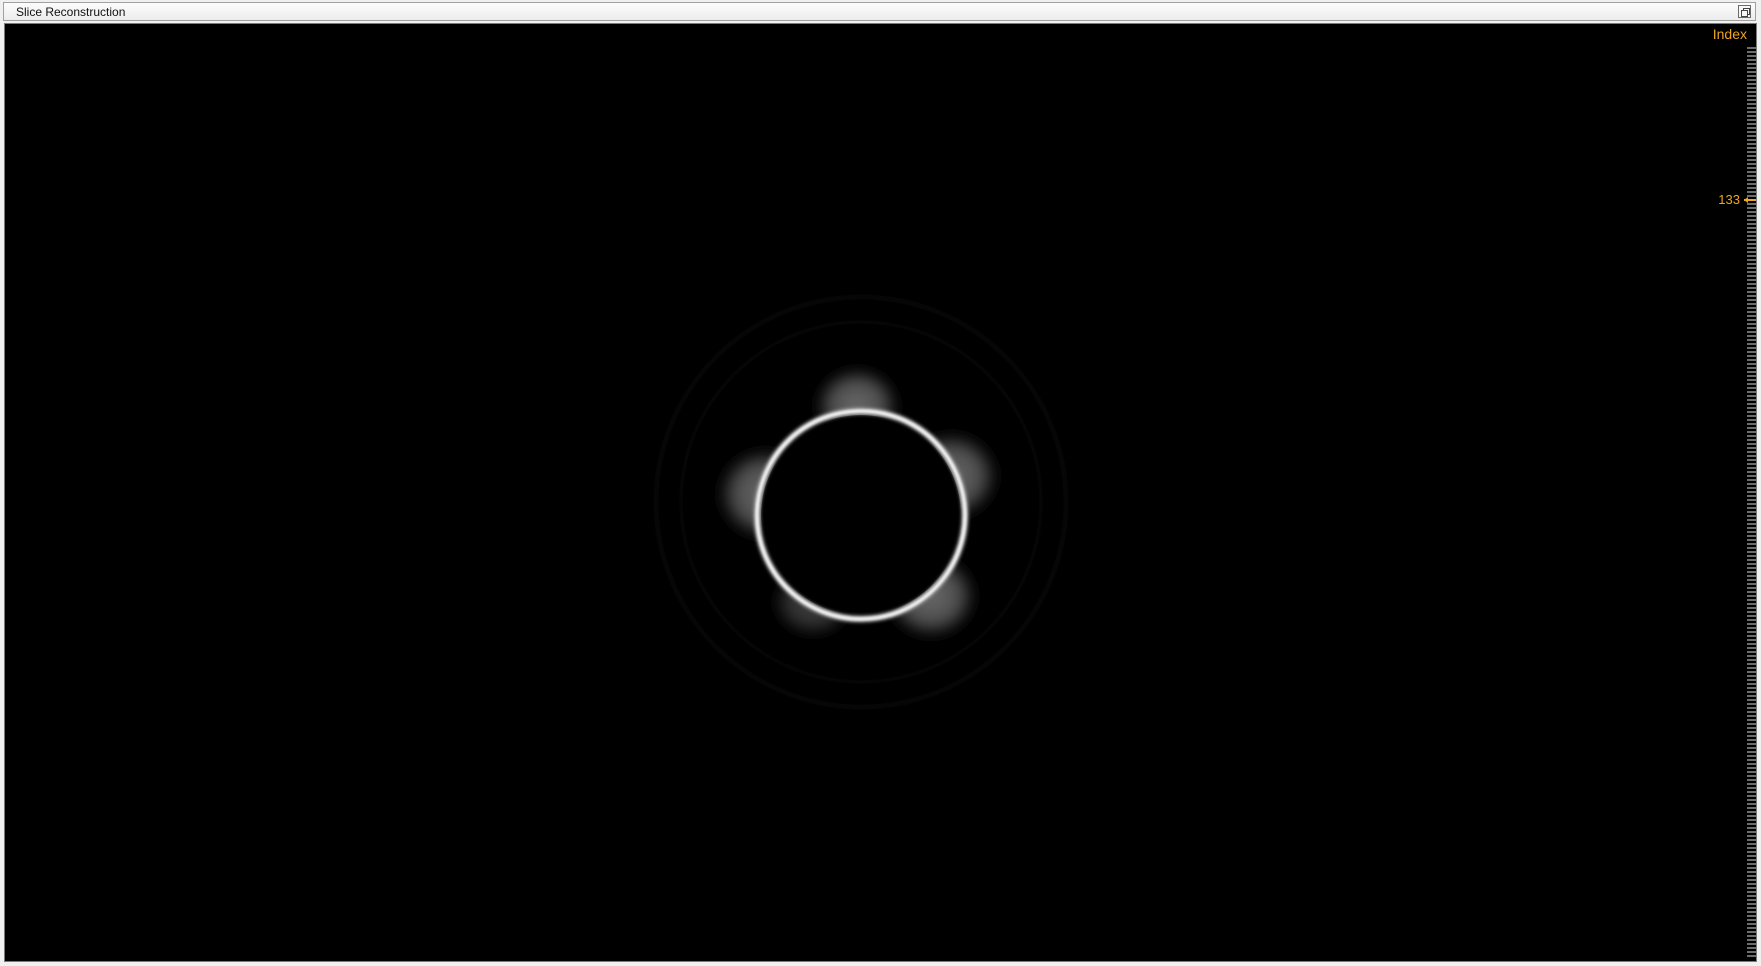 This screenshot has width=1761, height=966. I want to click on index-marker-arrow, so click(1746, 200).